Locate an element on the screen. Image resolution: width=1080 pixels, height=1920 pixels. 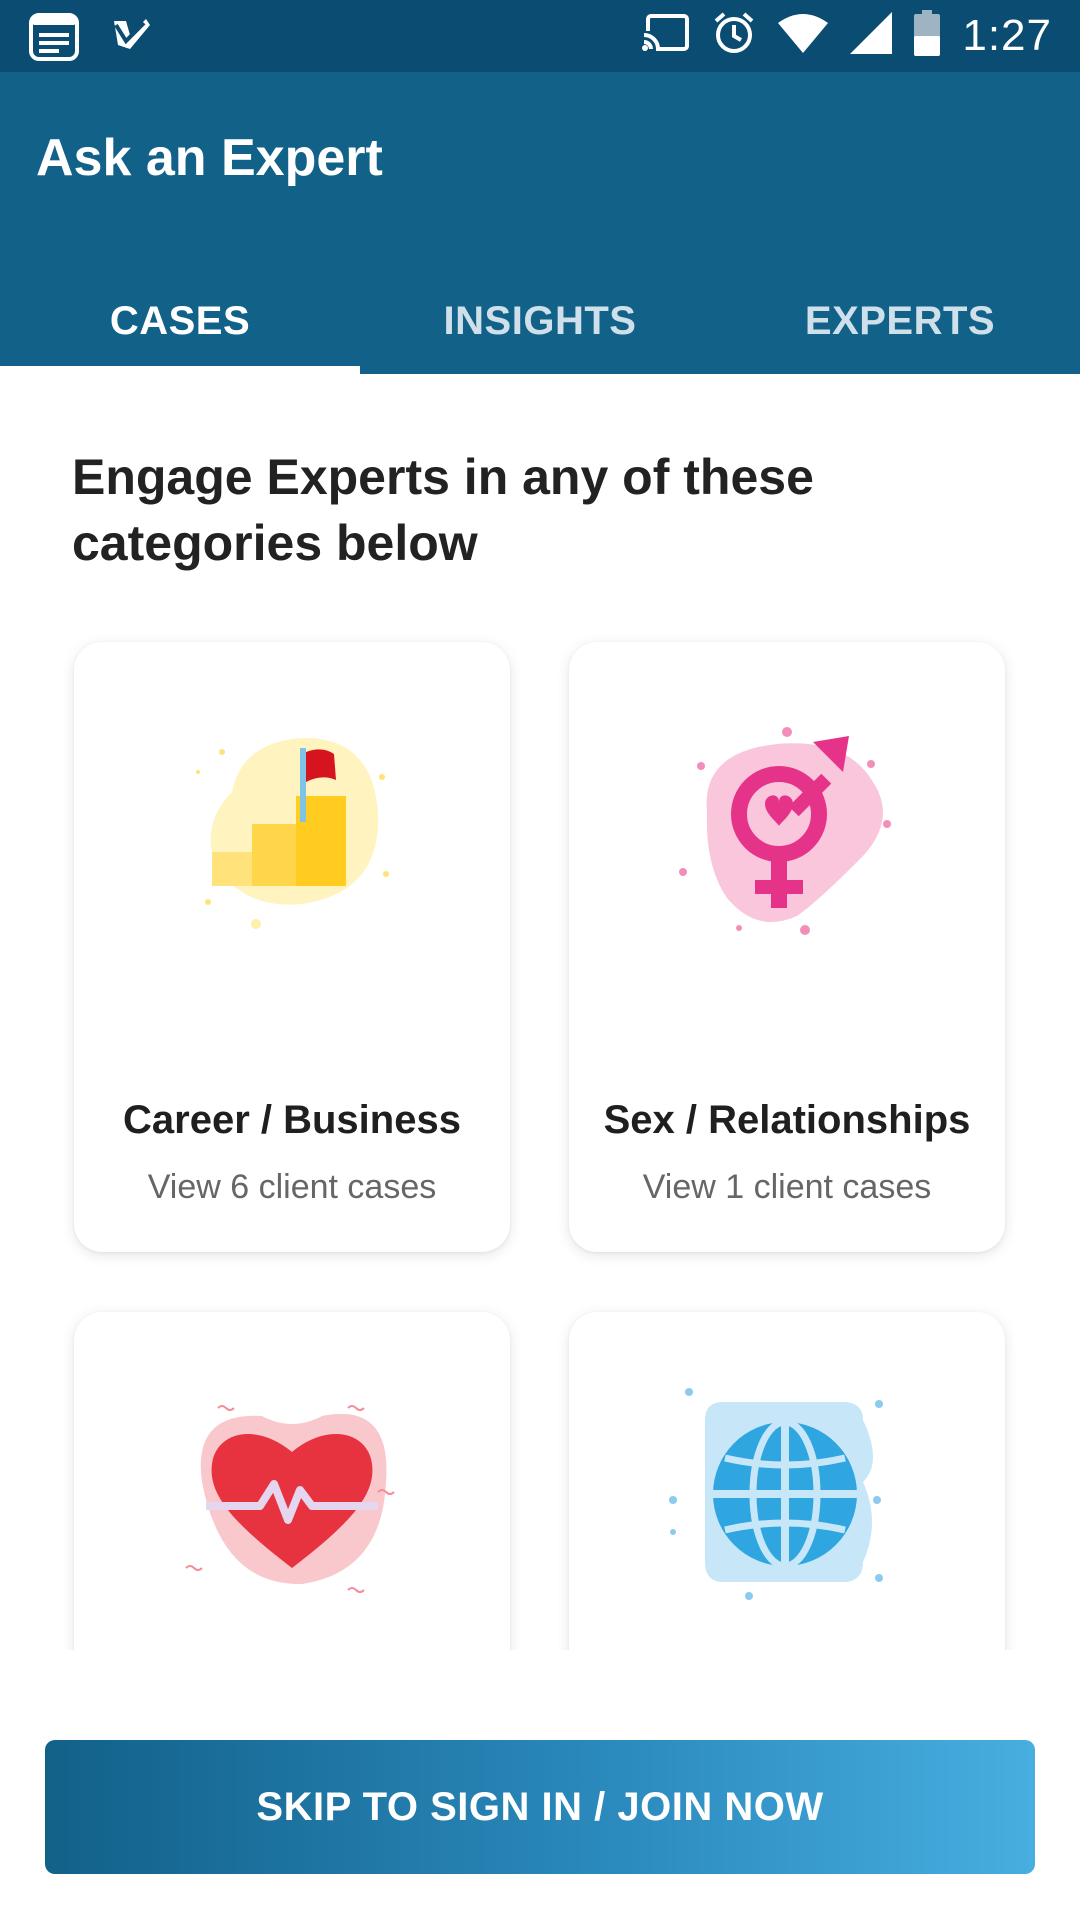
alarm-icon is located at coordinates (734, 35).